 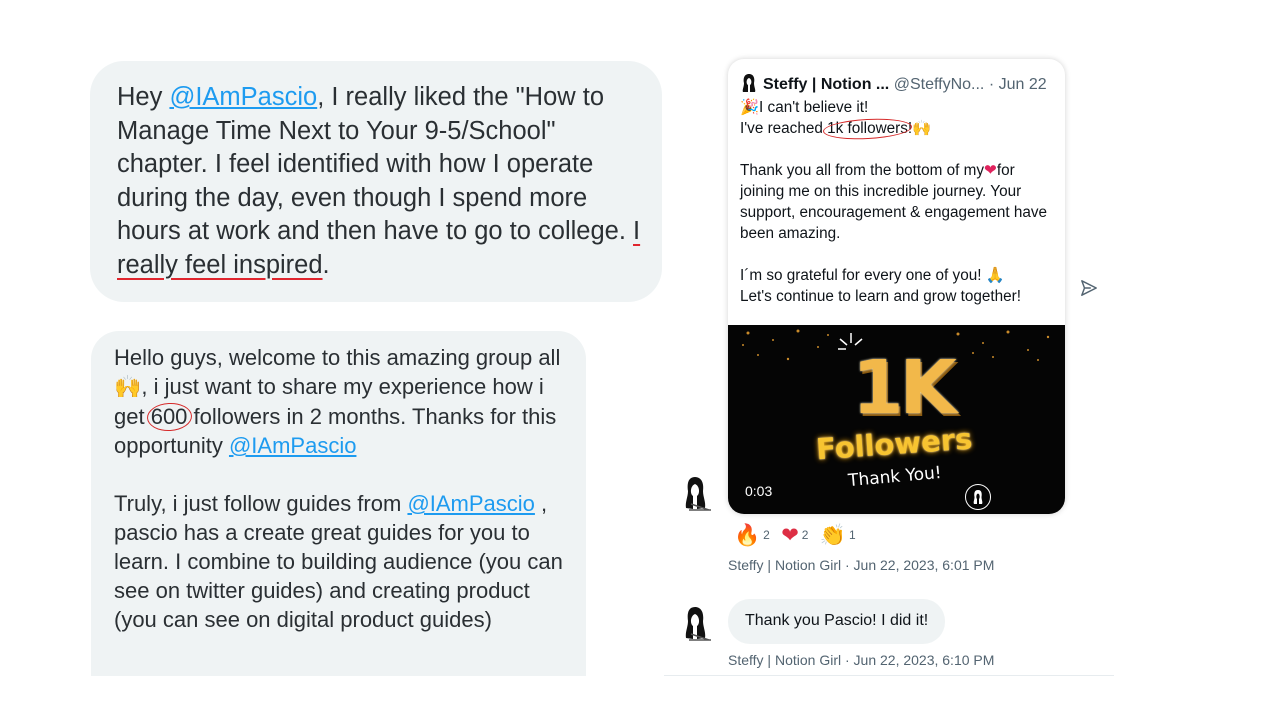 What do you see at coordinates (978, 497) in the screenshot?
I see `video-logo-icon` at bounding box center [978, 497].